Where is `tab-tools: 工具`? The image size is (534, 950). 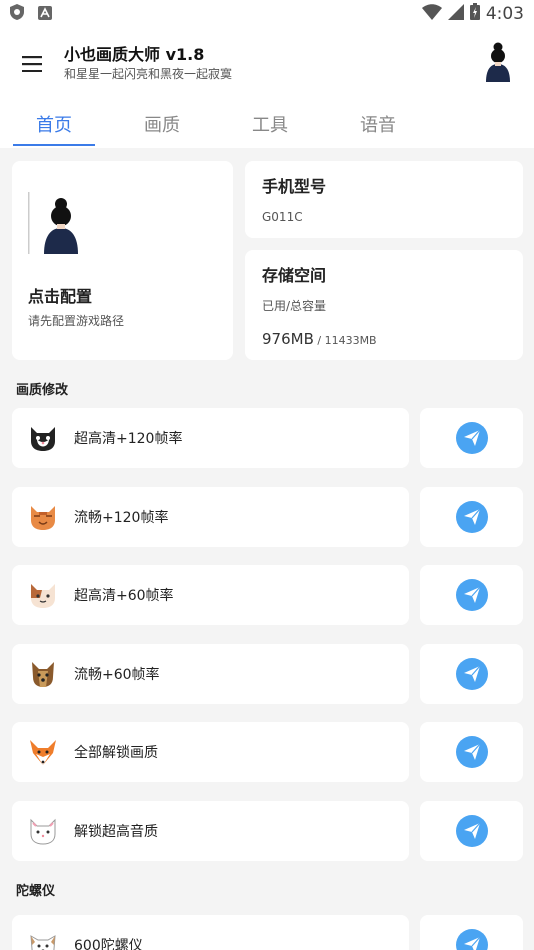
tab-tools: 工具 is located at coordinates (270, 124).